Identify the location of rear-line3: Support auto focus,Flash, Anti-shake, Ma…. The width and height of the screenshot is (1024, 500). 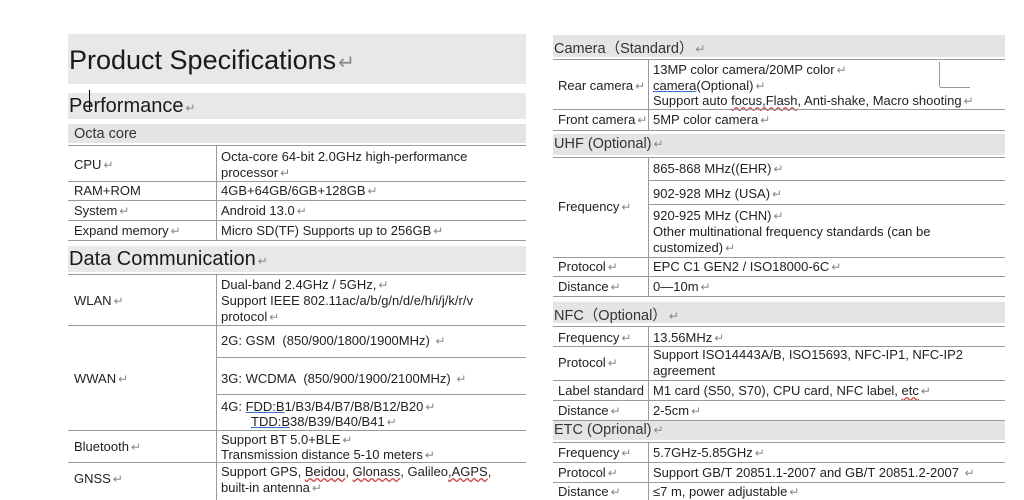
(813, 100).